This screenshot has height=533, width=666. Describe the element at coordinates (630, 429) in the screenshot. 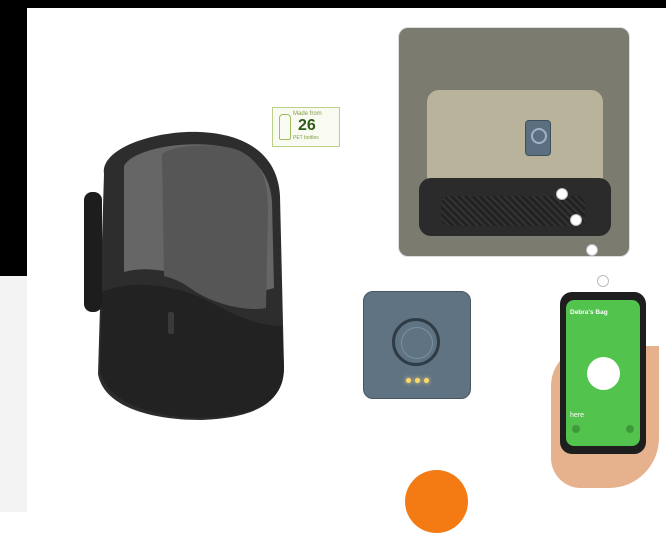

I see `phone-right-button` at that location.